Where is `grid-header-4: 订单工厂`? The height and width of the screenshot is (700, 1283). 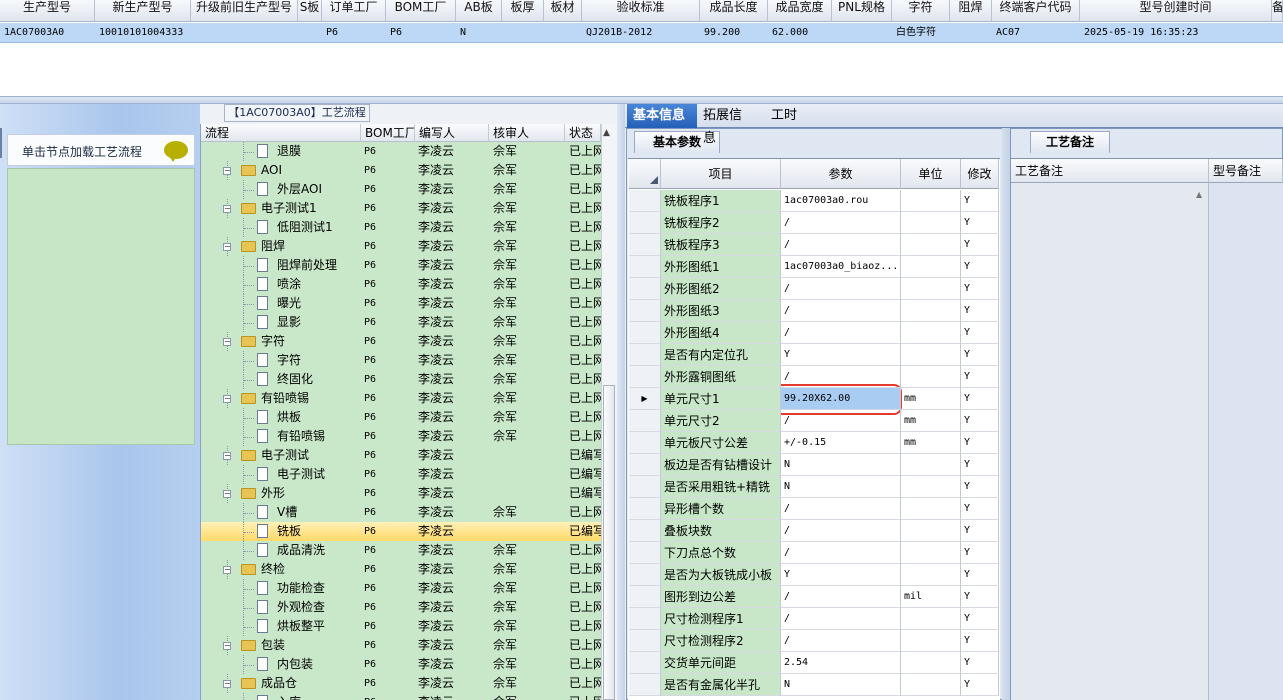 grid-header-4: 订单工厂 is located at coordinates (354, 11).